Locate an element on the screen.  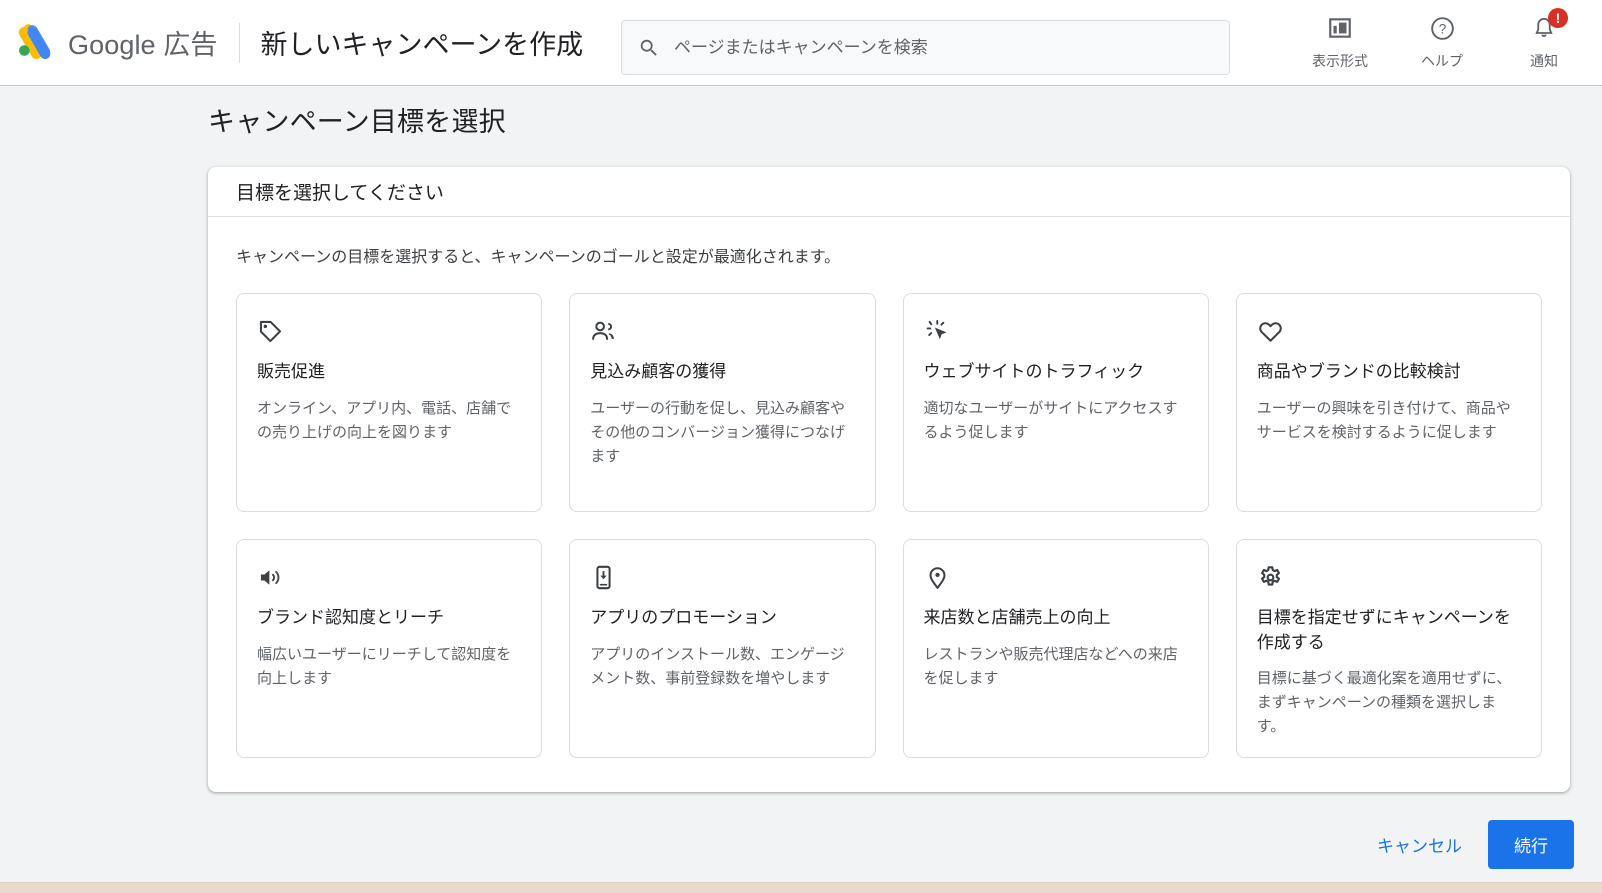
goal-title: ブランド認知度とリーチ is located at coordinates (350, 617).